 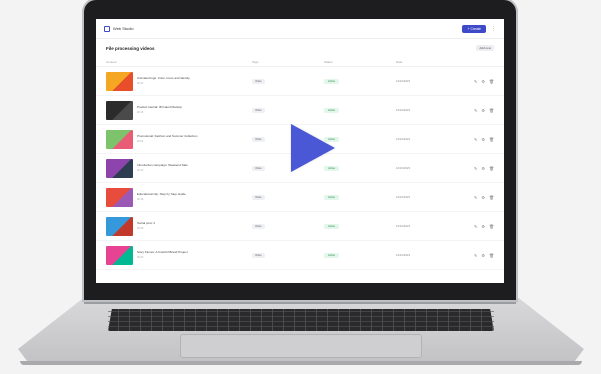 I want to click on play-icon, so click(x=313, y=148).